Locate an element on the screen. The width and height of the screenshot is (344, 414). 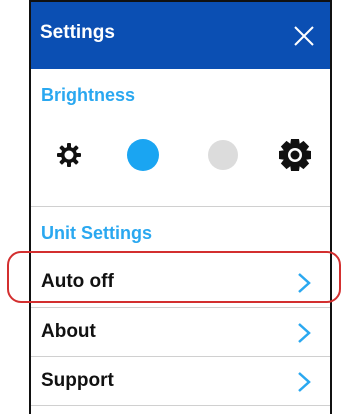
brightness-dot-selected is located at coordinates (143, 155).